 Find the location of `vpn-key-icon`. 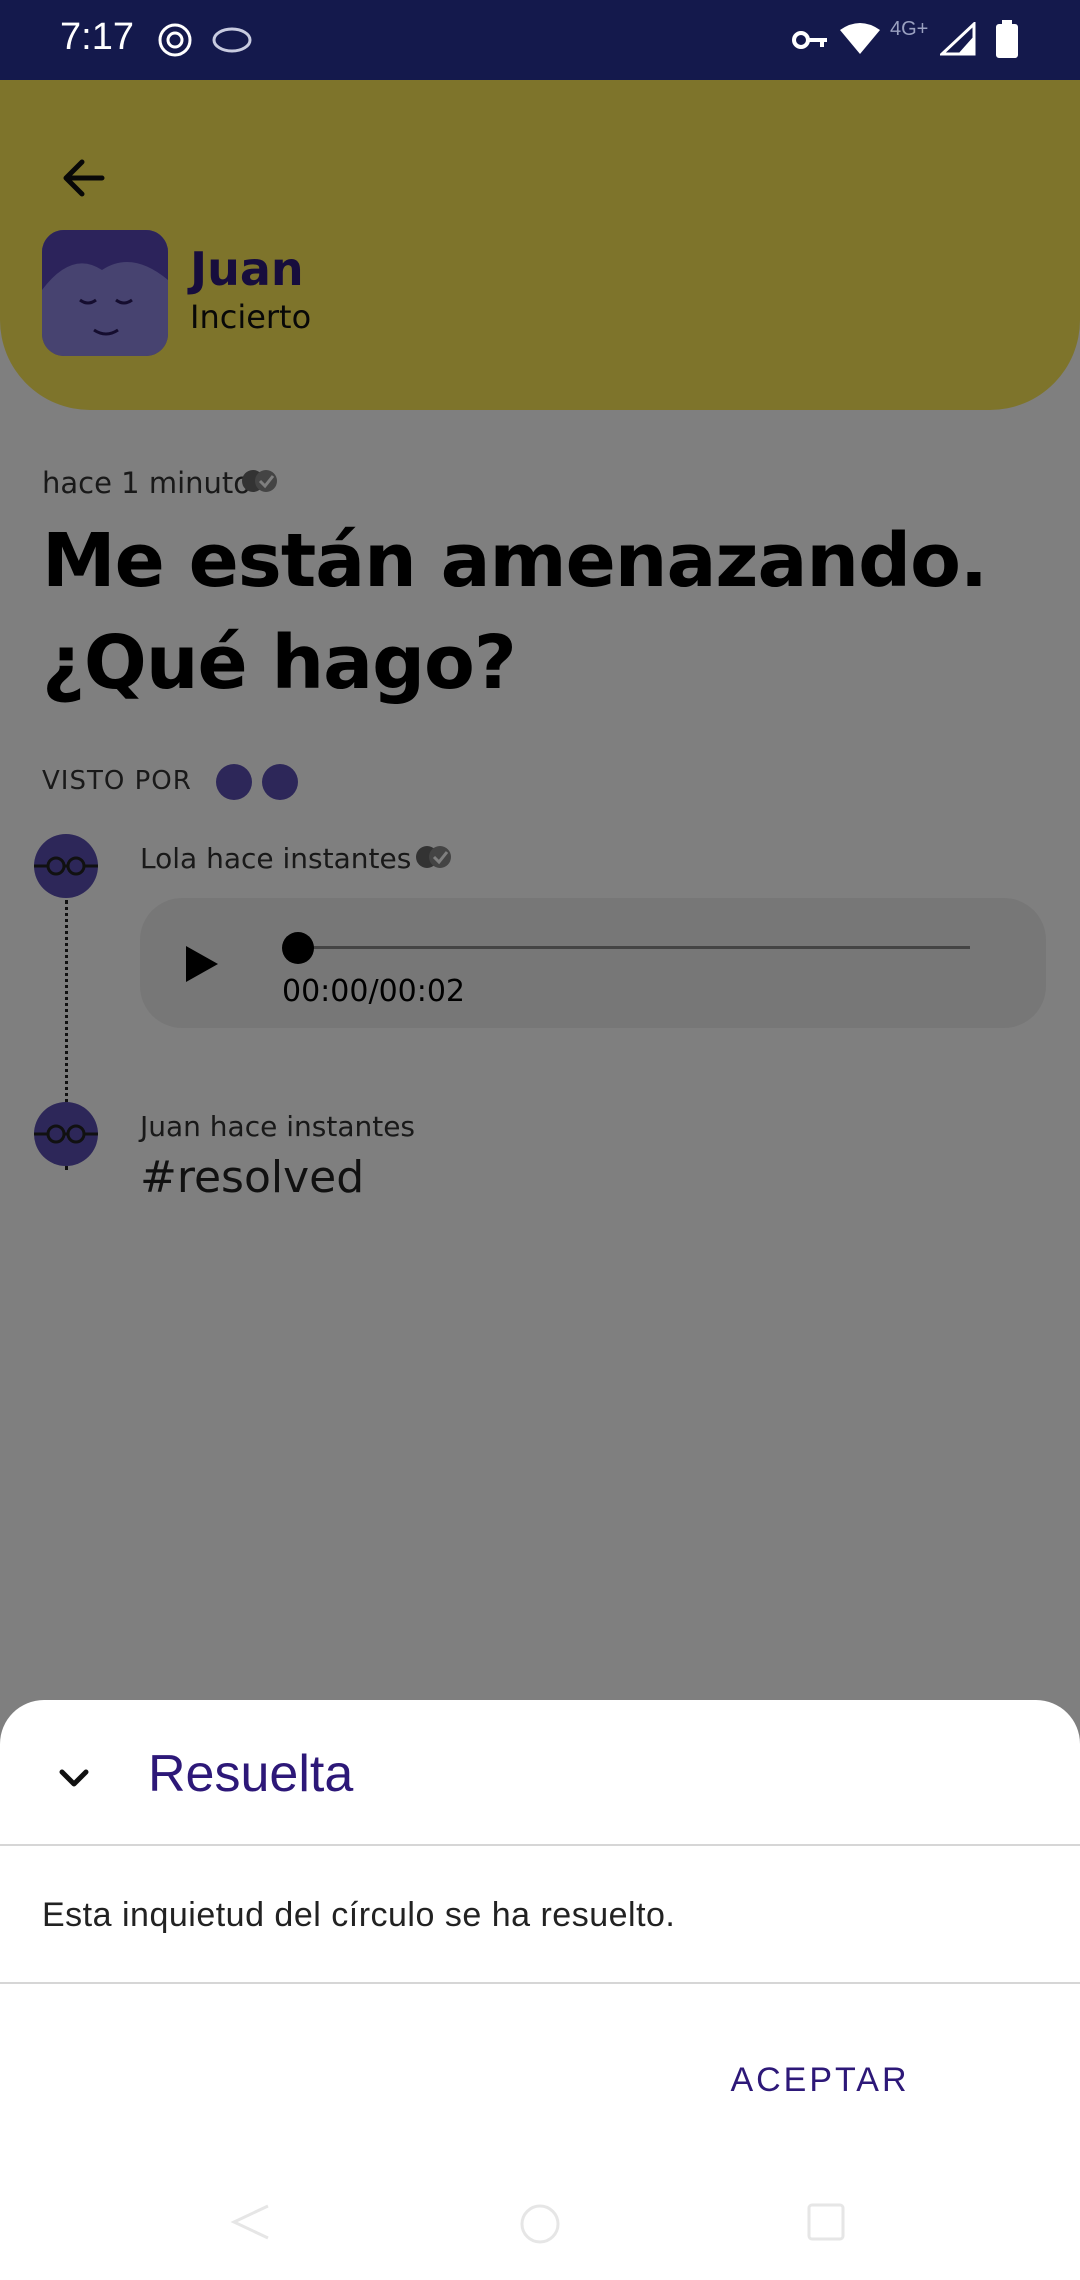

vpn-key-icon is located at coordinates (810, 42).